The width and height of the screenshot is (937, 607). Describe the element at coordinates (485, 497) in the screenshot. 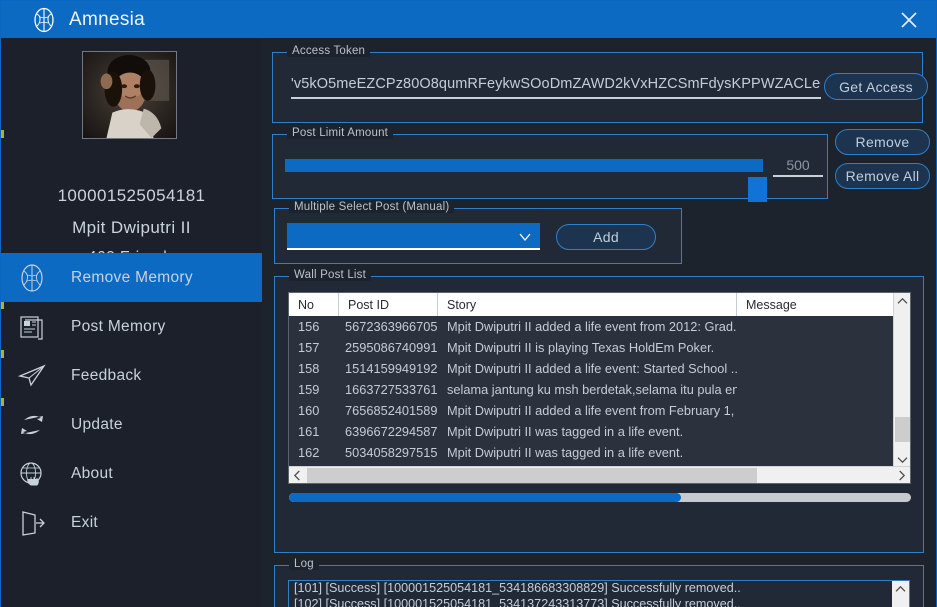

I see `progress-bar-fill` at that location.